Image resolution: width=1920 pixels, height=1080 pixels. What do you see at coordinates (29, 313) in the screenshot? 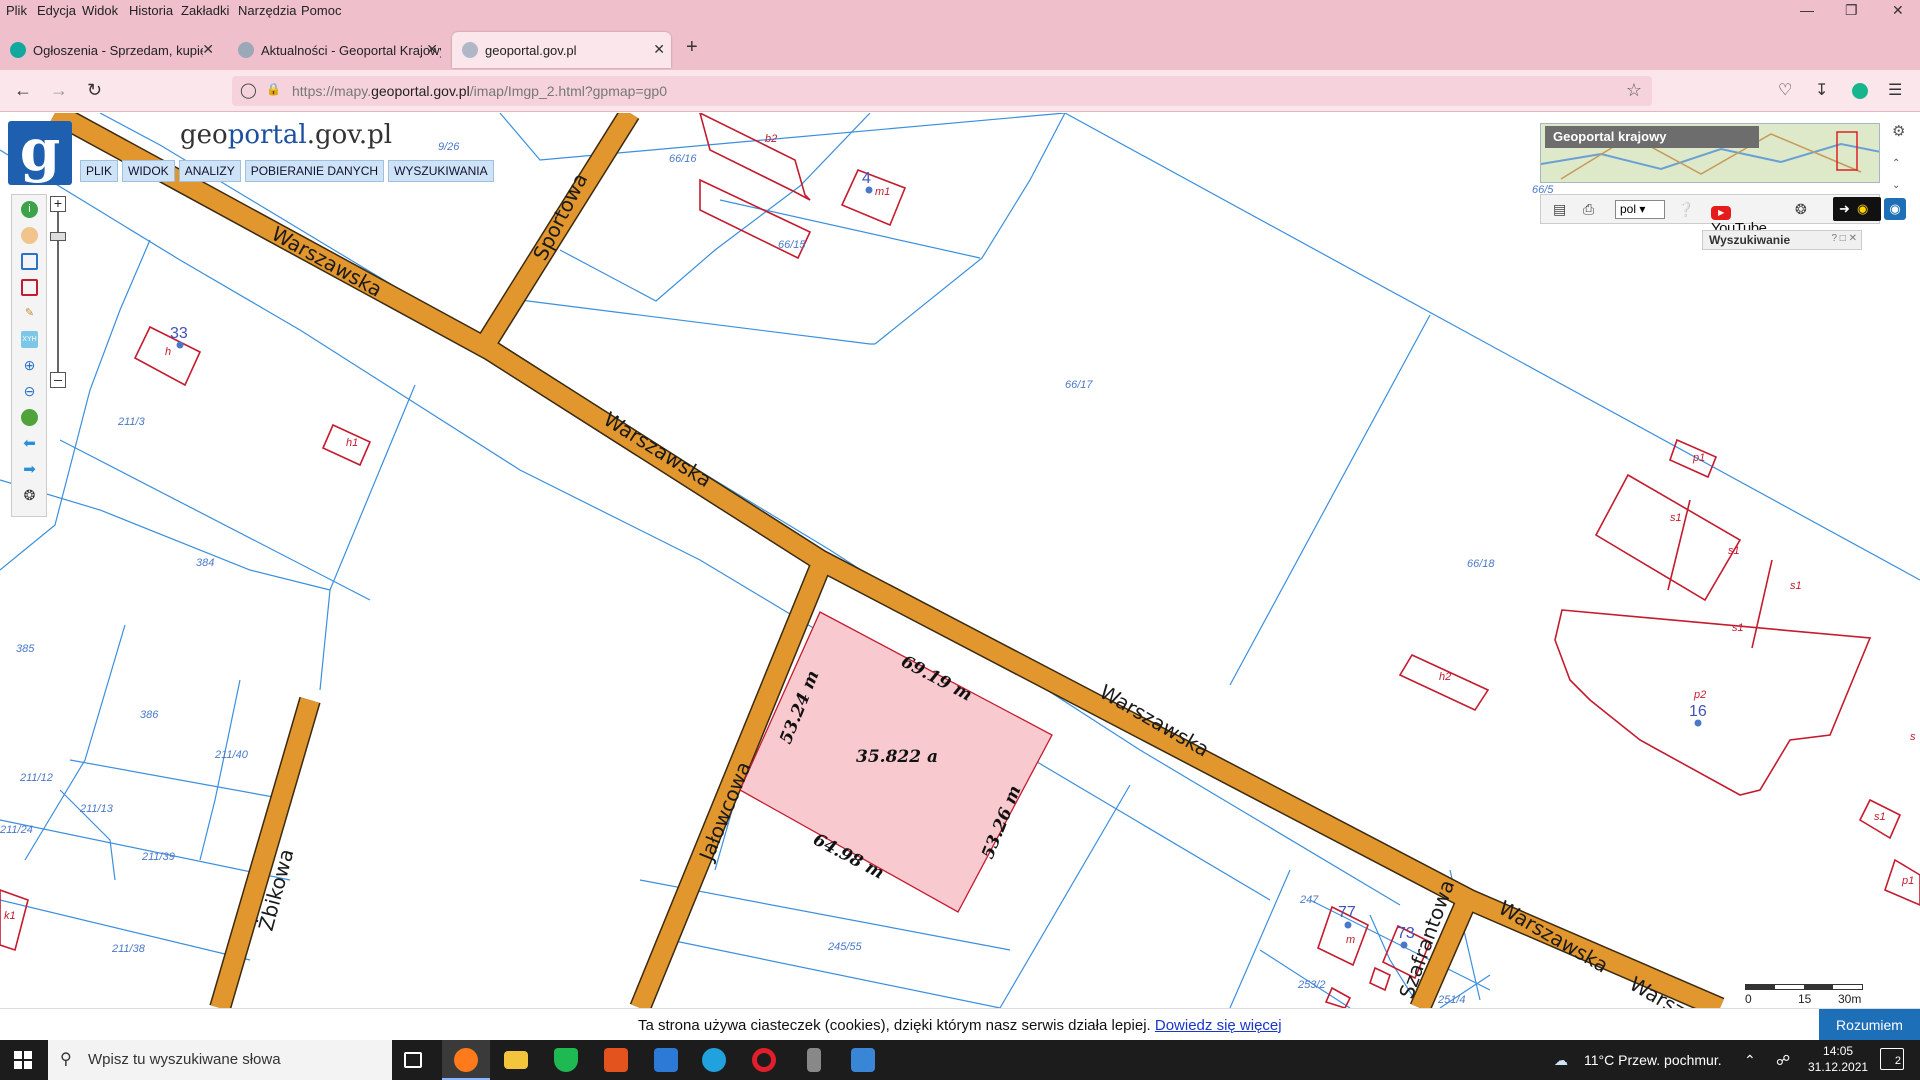
I see `pencil-icon: ✎` at bounding box center [29, 313].